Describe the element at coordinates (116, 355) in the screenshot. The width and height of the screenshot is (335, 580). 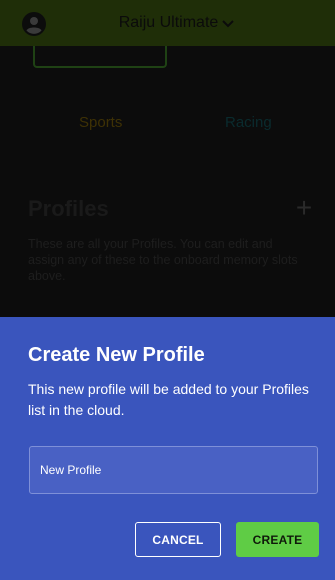
I see `sheet-title: Create New Profile` at that location.